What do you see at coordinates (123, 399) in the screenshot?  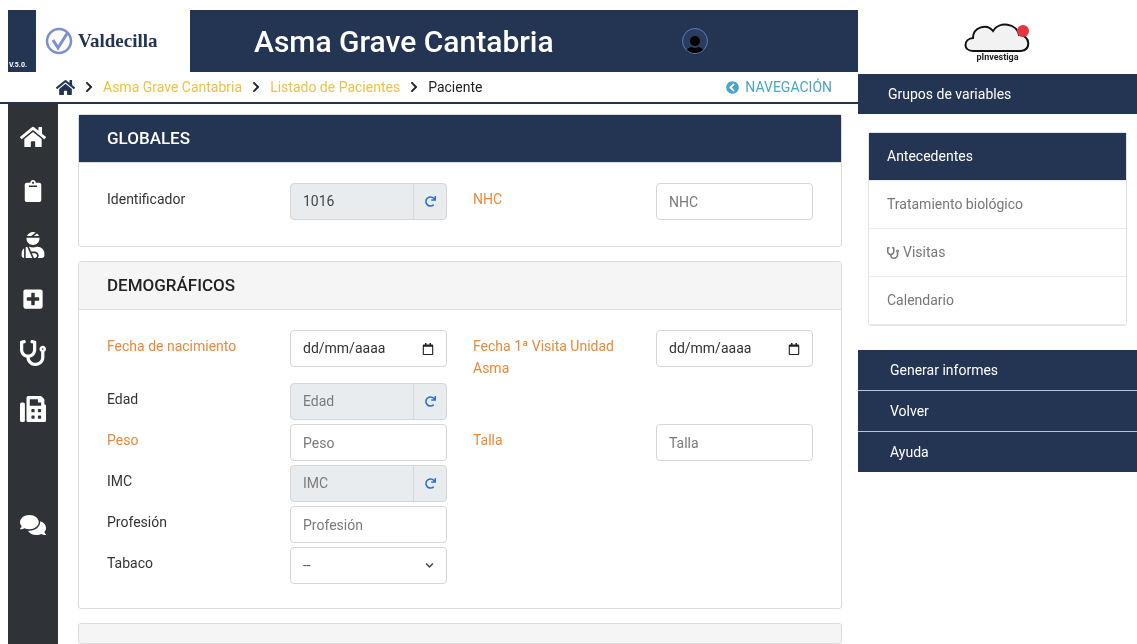 I see `field-label: Edad` at bounding box center [123, 399].